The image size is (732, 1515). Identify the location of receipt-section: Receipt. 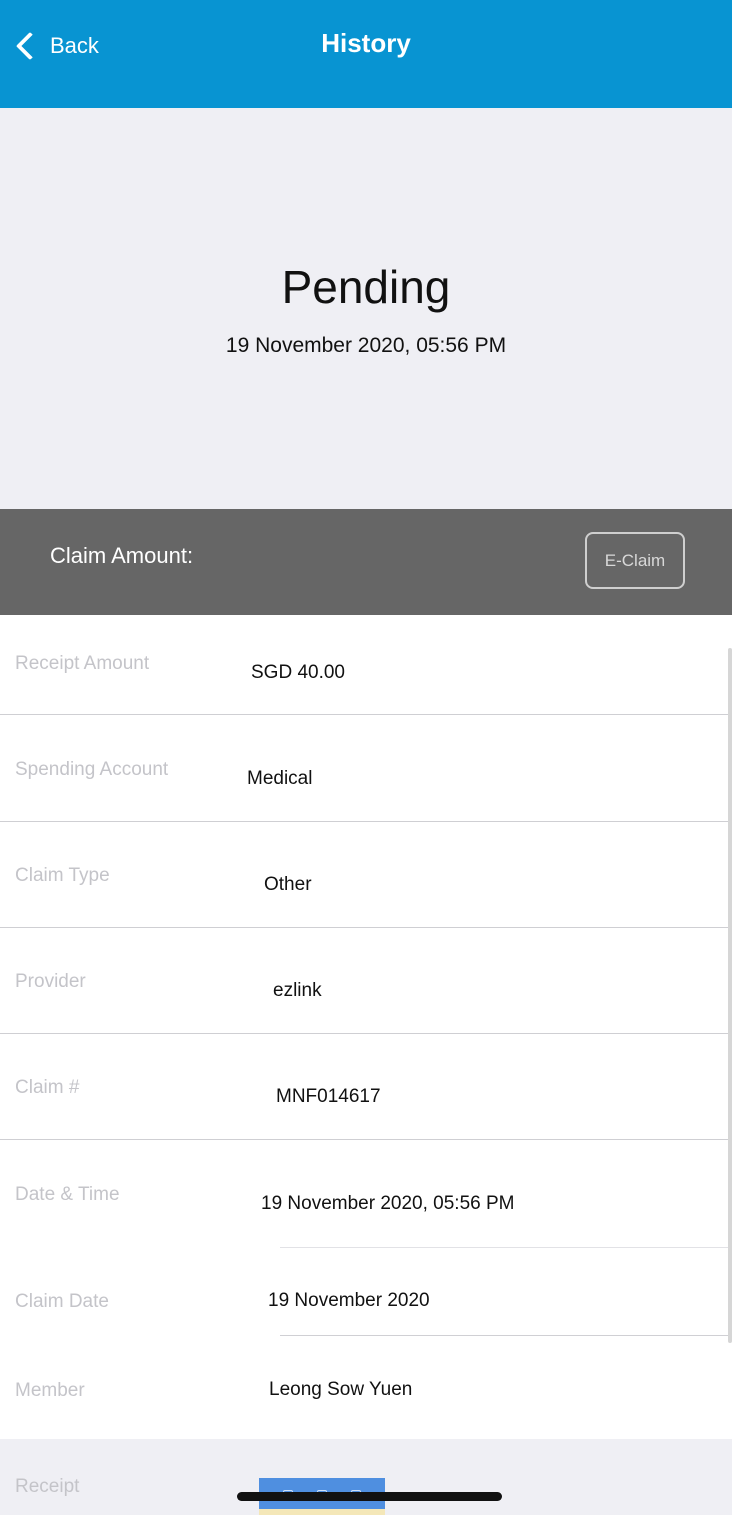
(366, 1477).